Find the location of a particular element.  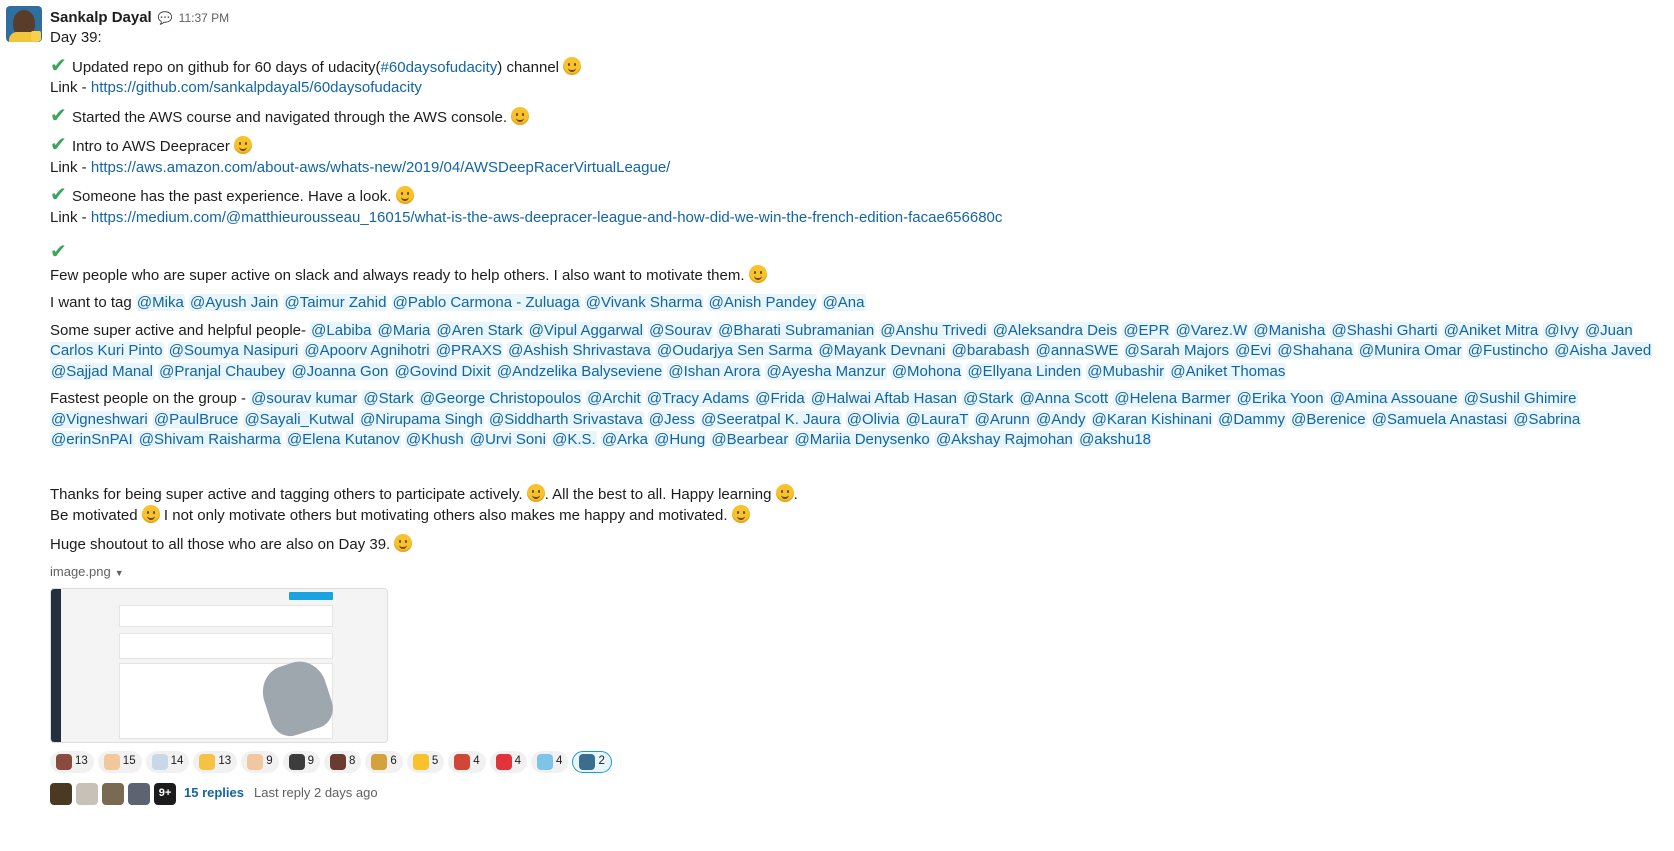

user-mention: @Taimur Zahid is located at coordinates (335, 302).